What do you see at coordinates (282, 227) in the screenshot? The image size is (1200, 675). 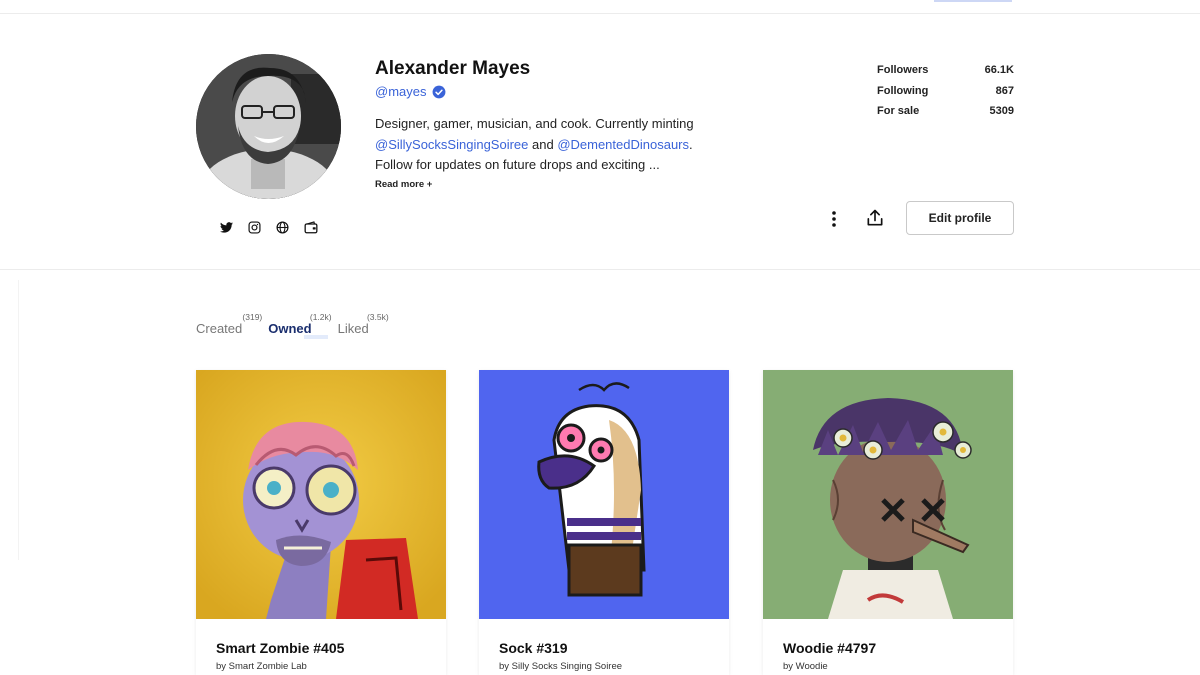 I see `globe-icon` at bounding box center [282, 227].